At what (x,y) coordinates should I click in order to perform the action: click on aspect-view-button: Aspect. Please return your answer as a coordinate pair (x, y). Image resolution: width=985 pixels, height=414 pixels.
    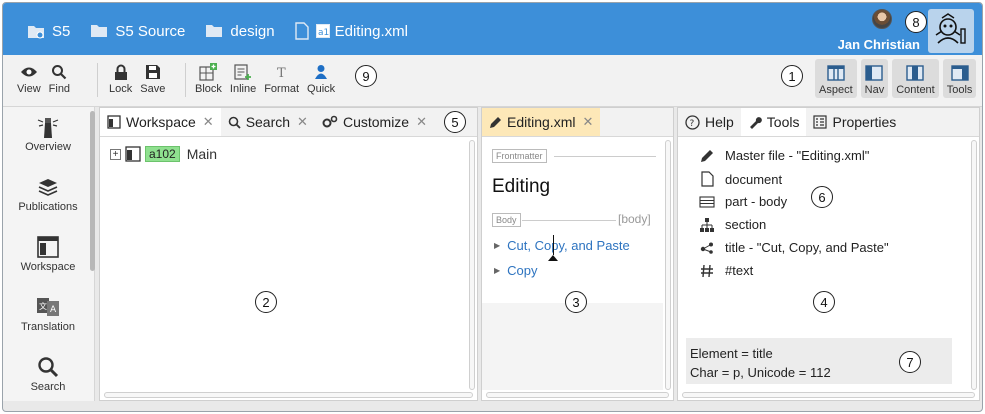
    Looking at the image, I should click on (836, 78).